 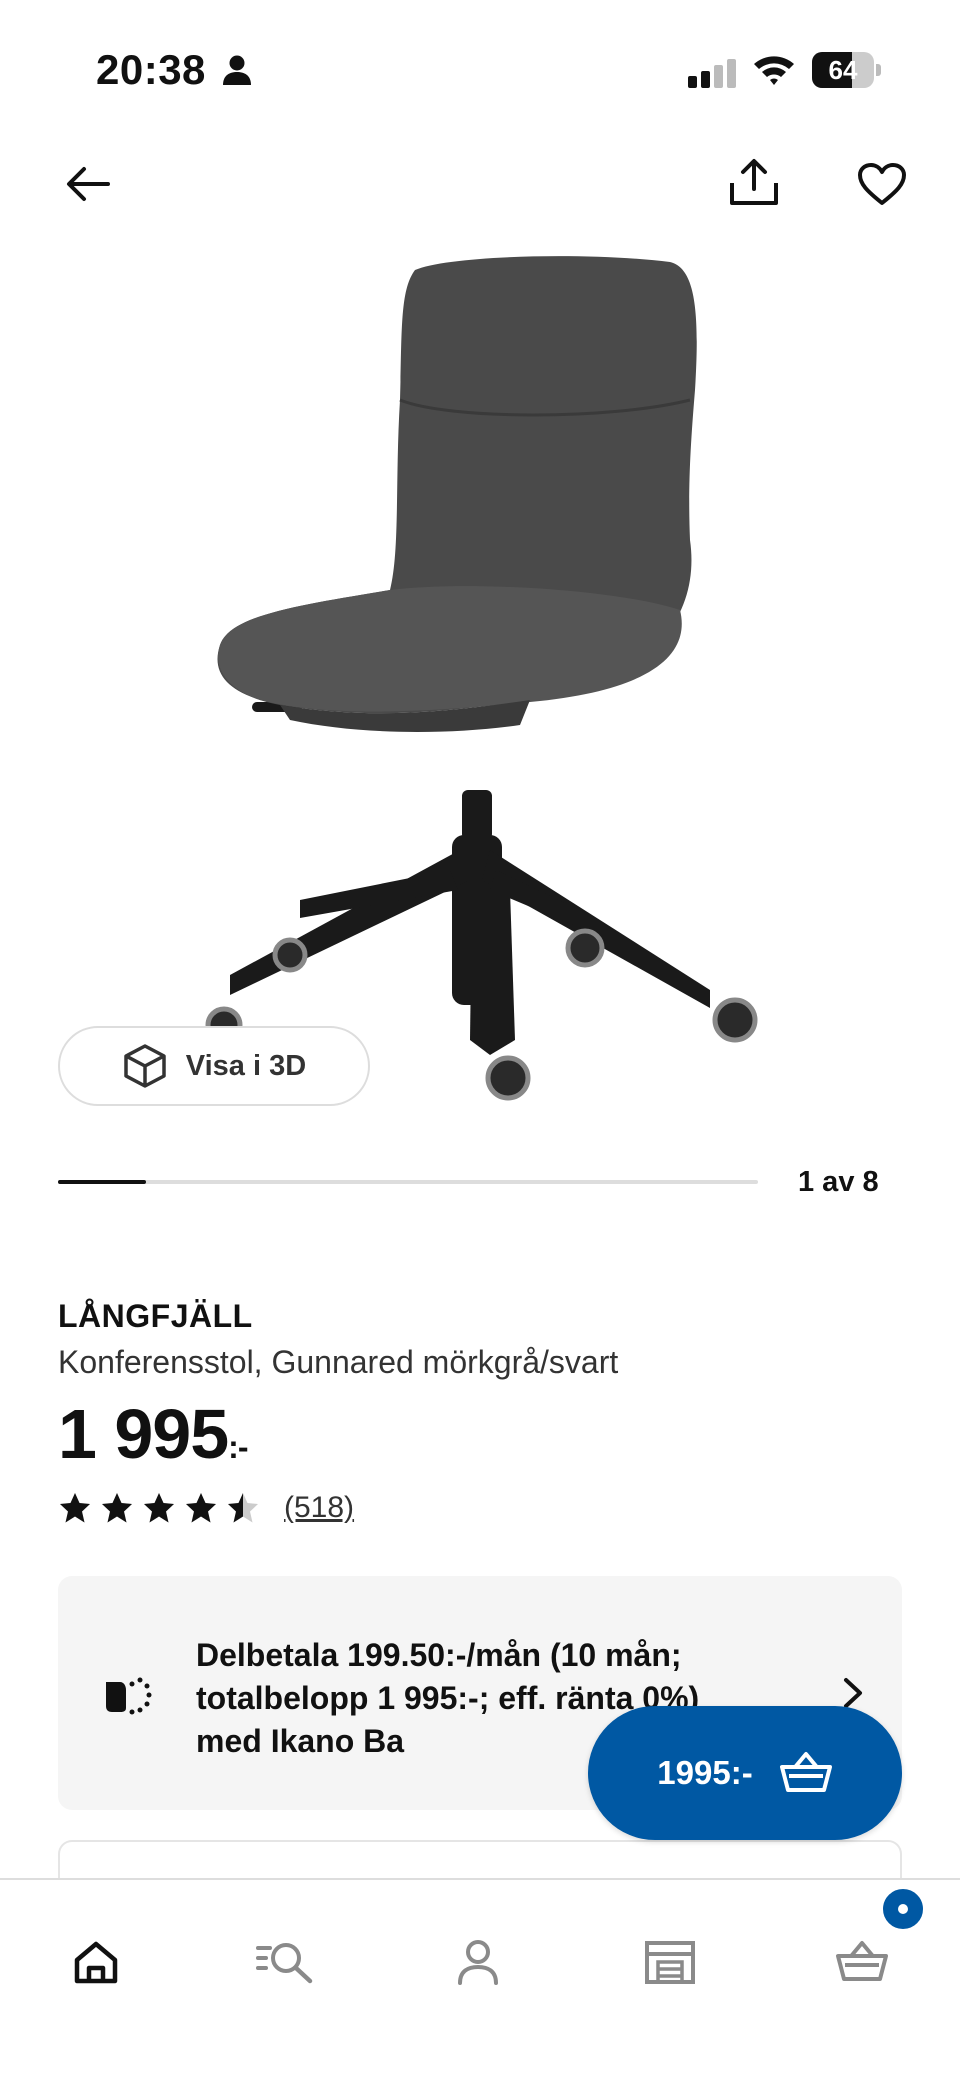 I want to click on star-half-icon, so click(x=243, y=1508).